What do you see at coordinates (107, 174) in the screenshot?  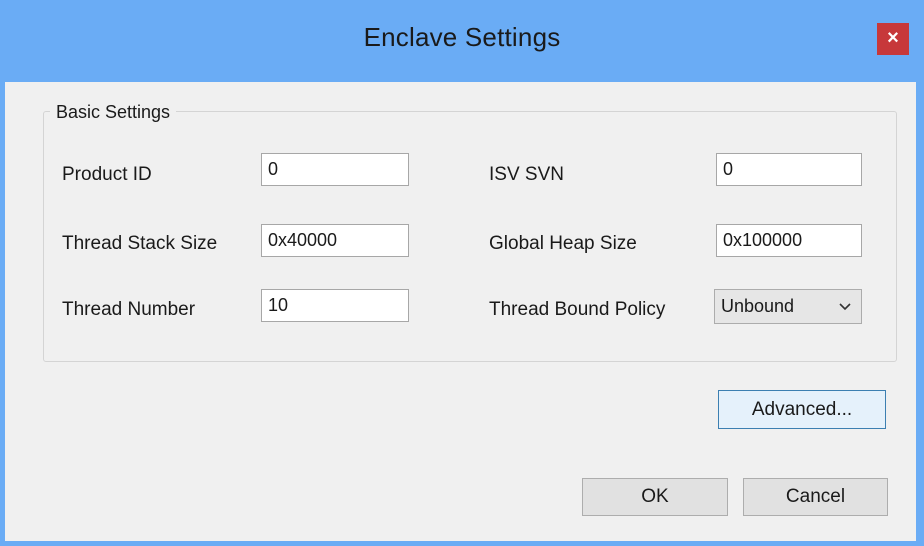 I see `product-id-label: Product ID` at bounding box center [107, 174].